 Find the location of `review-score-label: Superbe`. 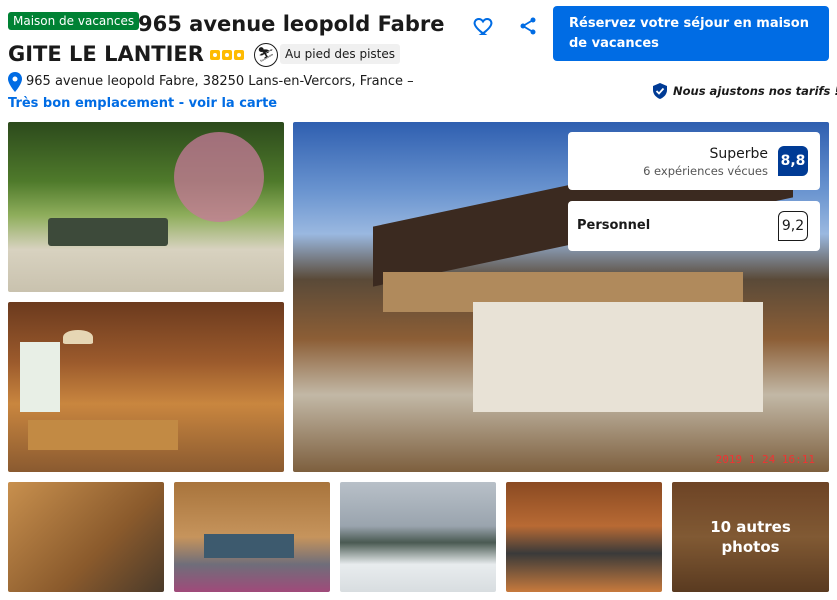

review-score-label: Superbe is located at coordinates (738, 154).